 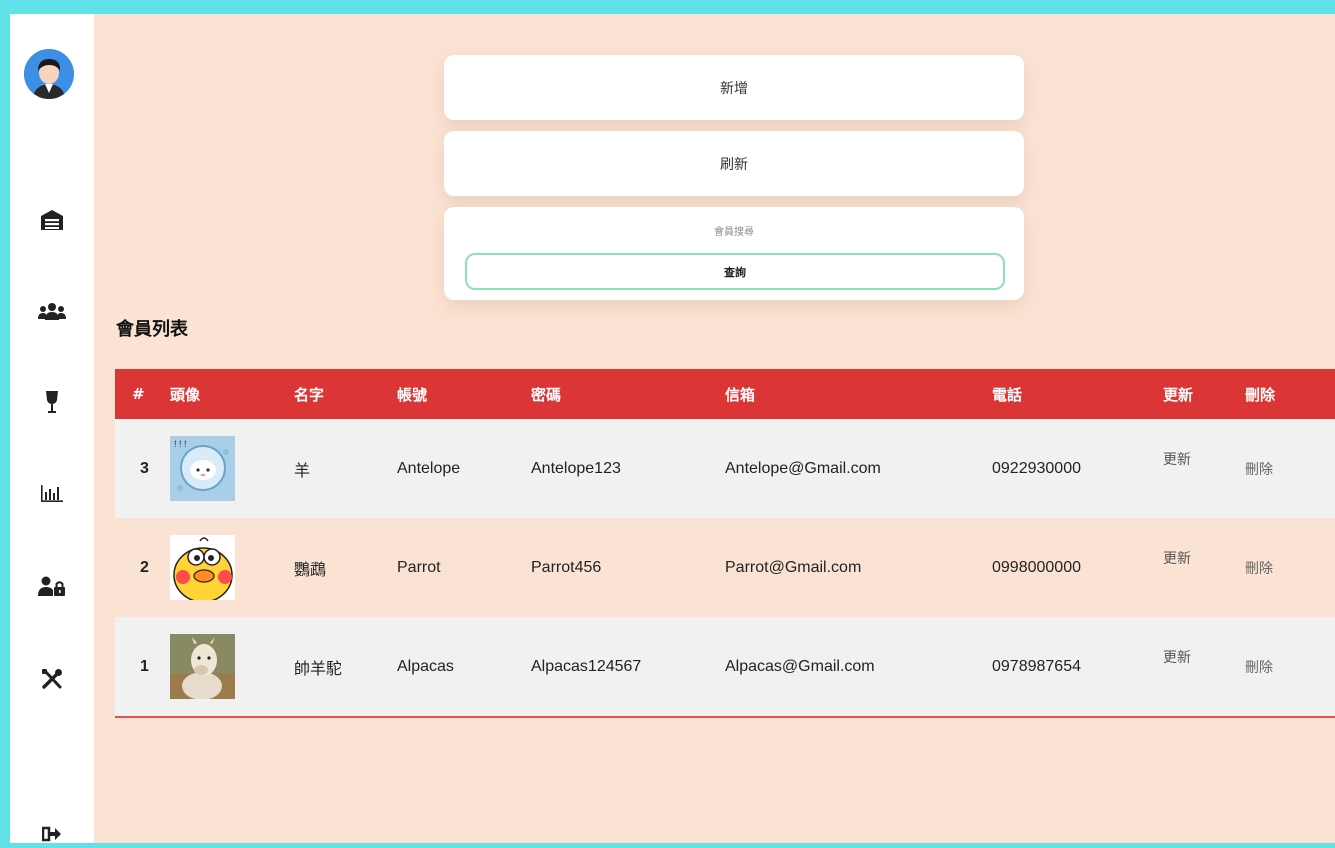 I want to click on search-label: 會員搜尋, so click(x=734, y=232).